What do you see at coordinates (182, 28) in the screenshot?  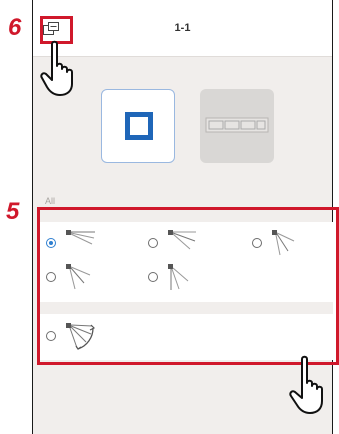 I see `page-title: 1-1` at bounding box center [182, 28].